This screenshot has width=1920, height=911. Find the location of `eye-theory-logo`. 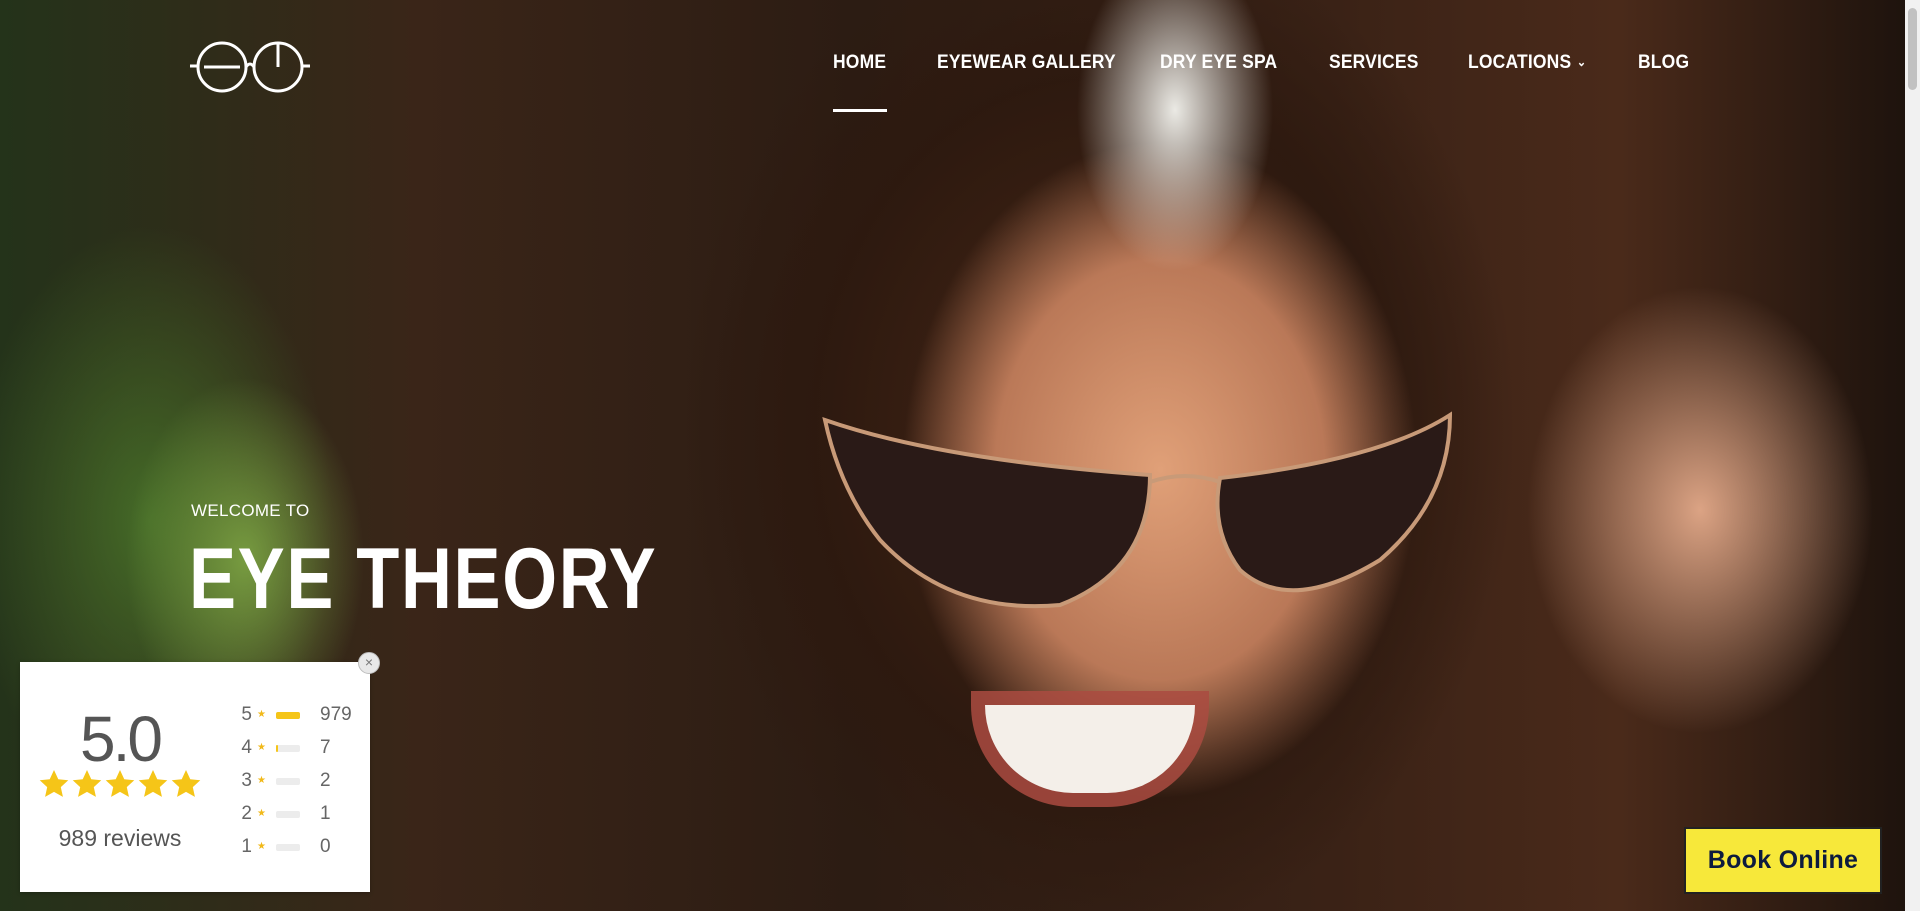

eye-theory-logo is located at coordinates (250, 67).